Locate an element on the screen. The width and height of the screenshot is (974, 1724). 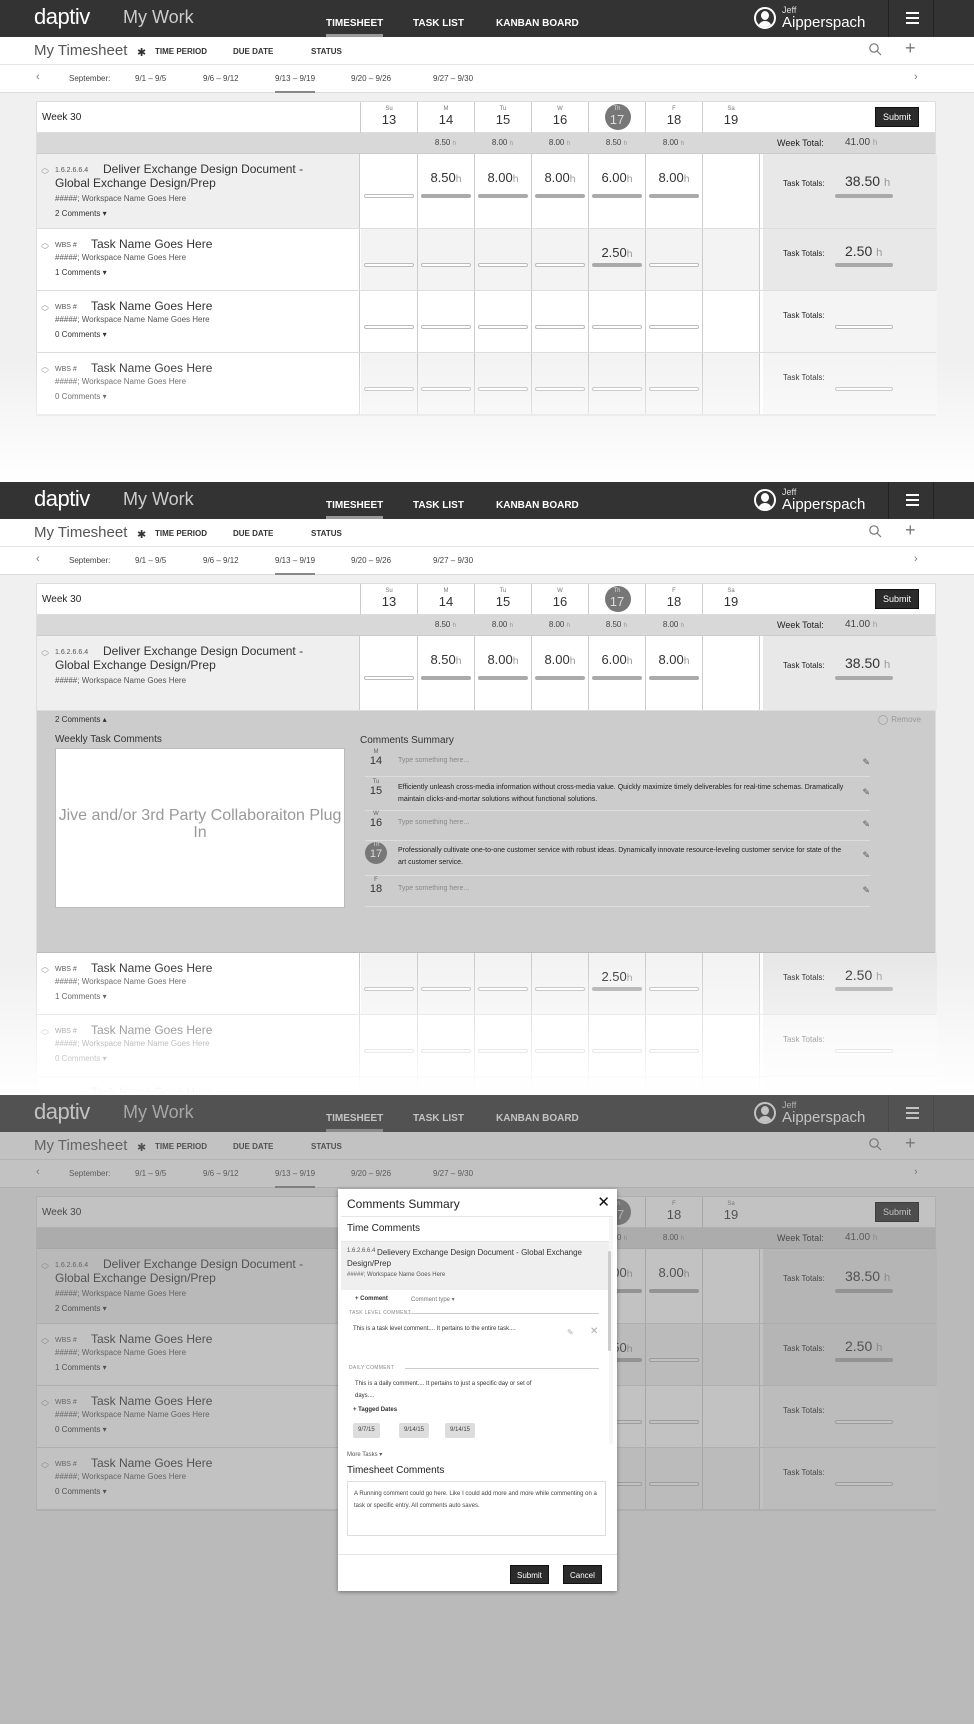
comments-toggle: 0 Comments ▾ is located at coordinates (81, 334).